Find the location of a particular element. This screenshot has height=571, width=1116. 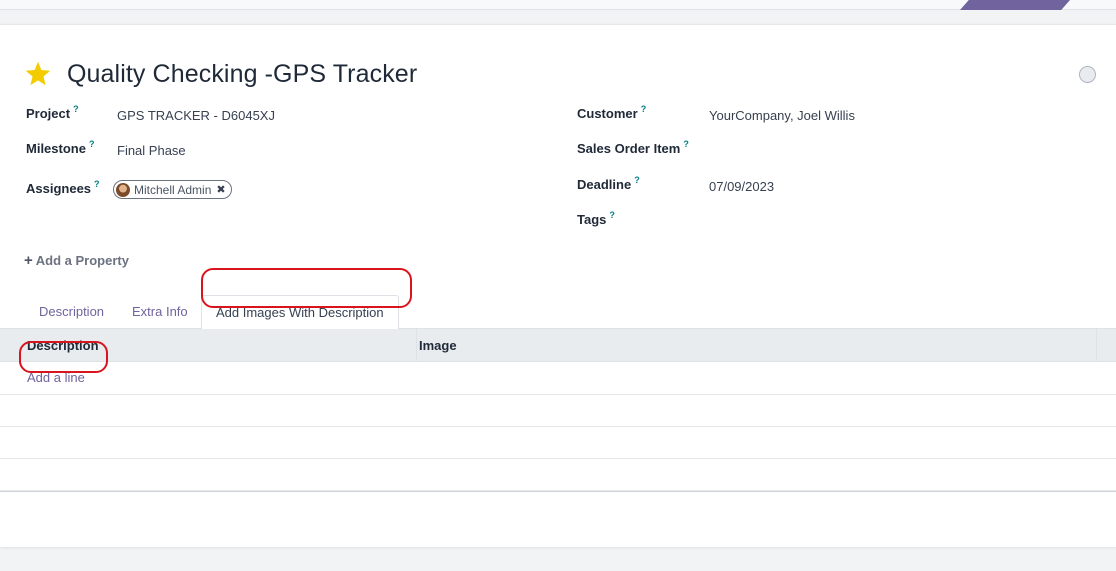

task-title: Quality Checking -GPS Tracker is located at coordinates (242, 74).